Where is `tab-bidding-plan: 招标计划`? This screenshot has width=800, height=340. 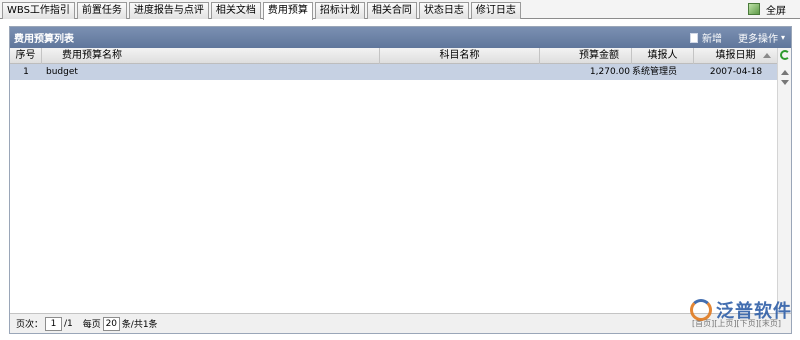
tab-bidding-plan: 招标计划 is located at coordinates (339, 10).